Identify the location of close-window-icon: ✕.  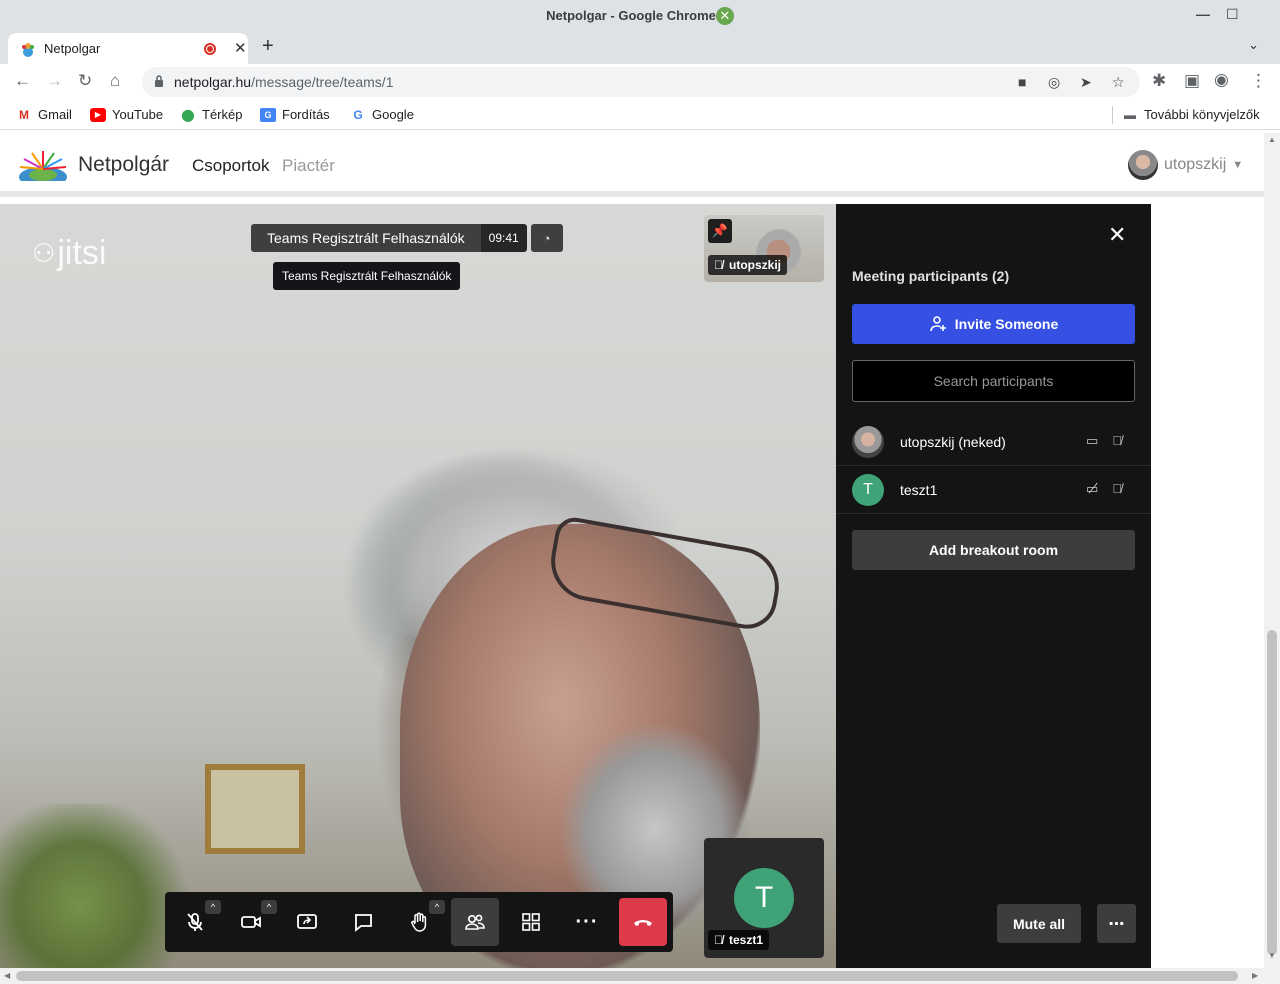
(724, 15).